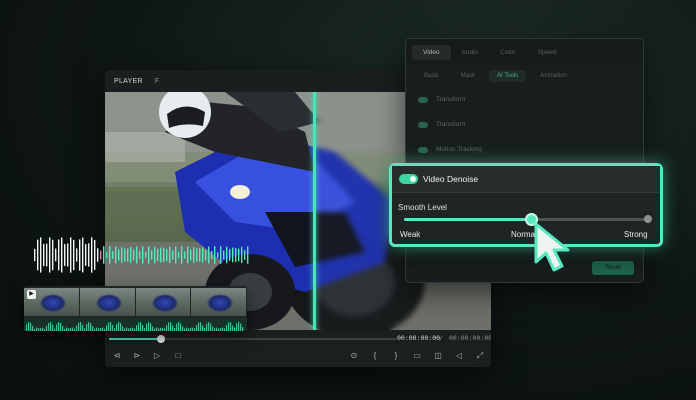 This screenshot has height=400, width=696. I want to click on timeline-clip: ▶, so click(135, 308).